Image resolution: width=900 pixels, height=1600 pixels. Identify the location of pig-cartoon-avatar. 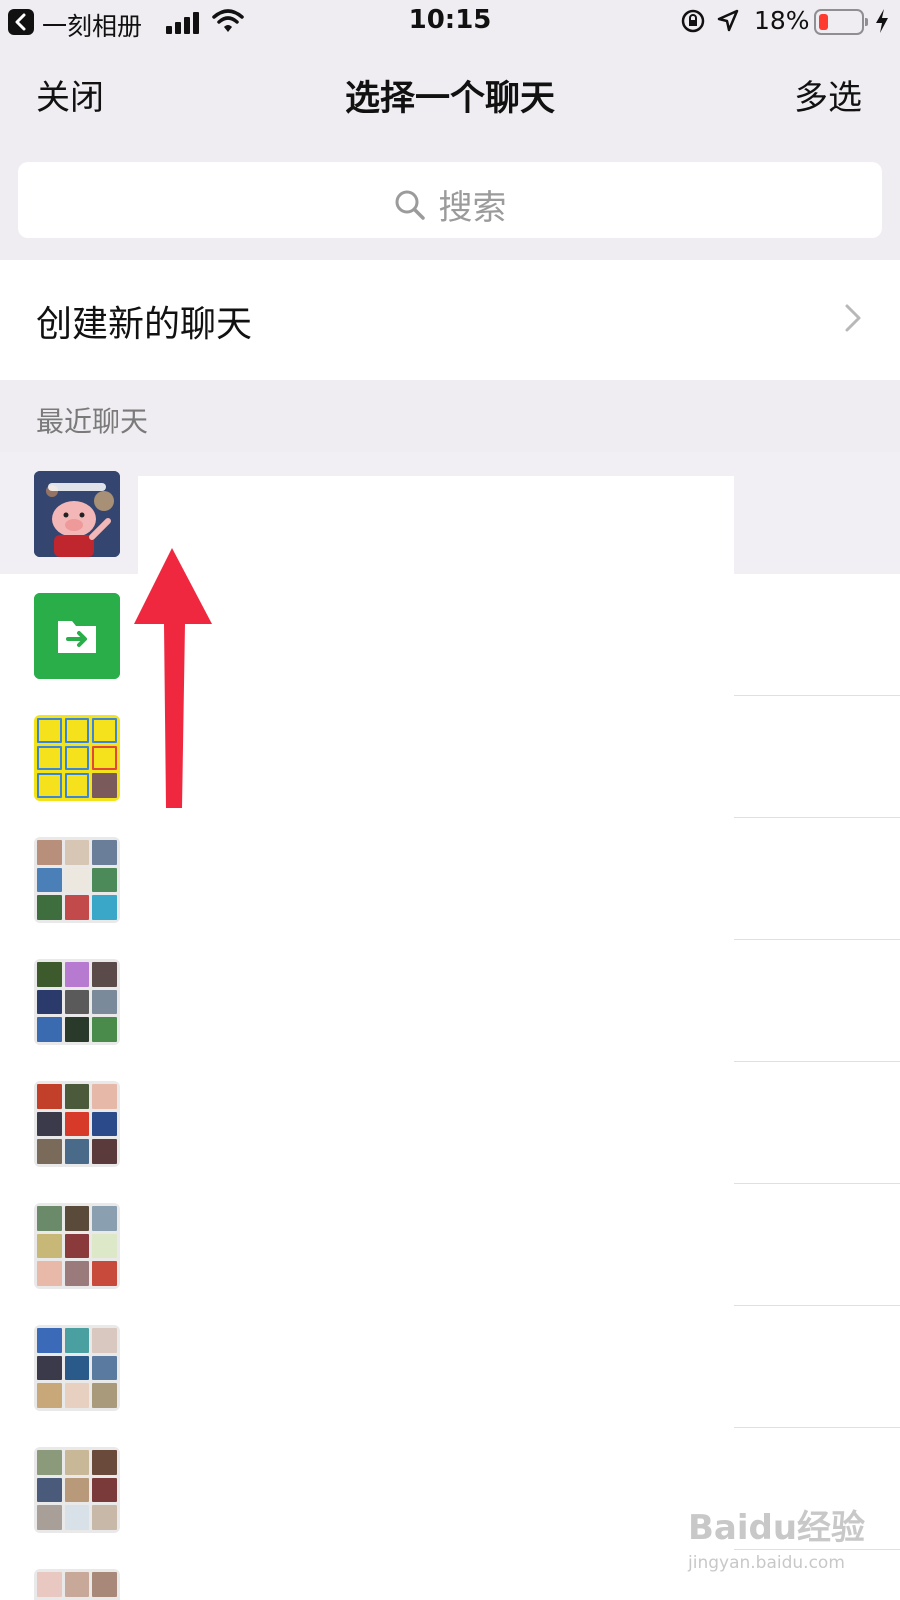
(77, 514).